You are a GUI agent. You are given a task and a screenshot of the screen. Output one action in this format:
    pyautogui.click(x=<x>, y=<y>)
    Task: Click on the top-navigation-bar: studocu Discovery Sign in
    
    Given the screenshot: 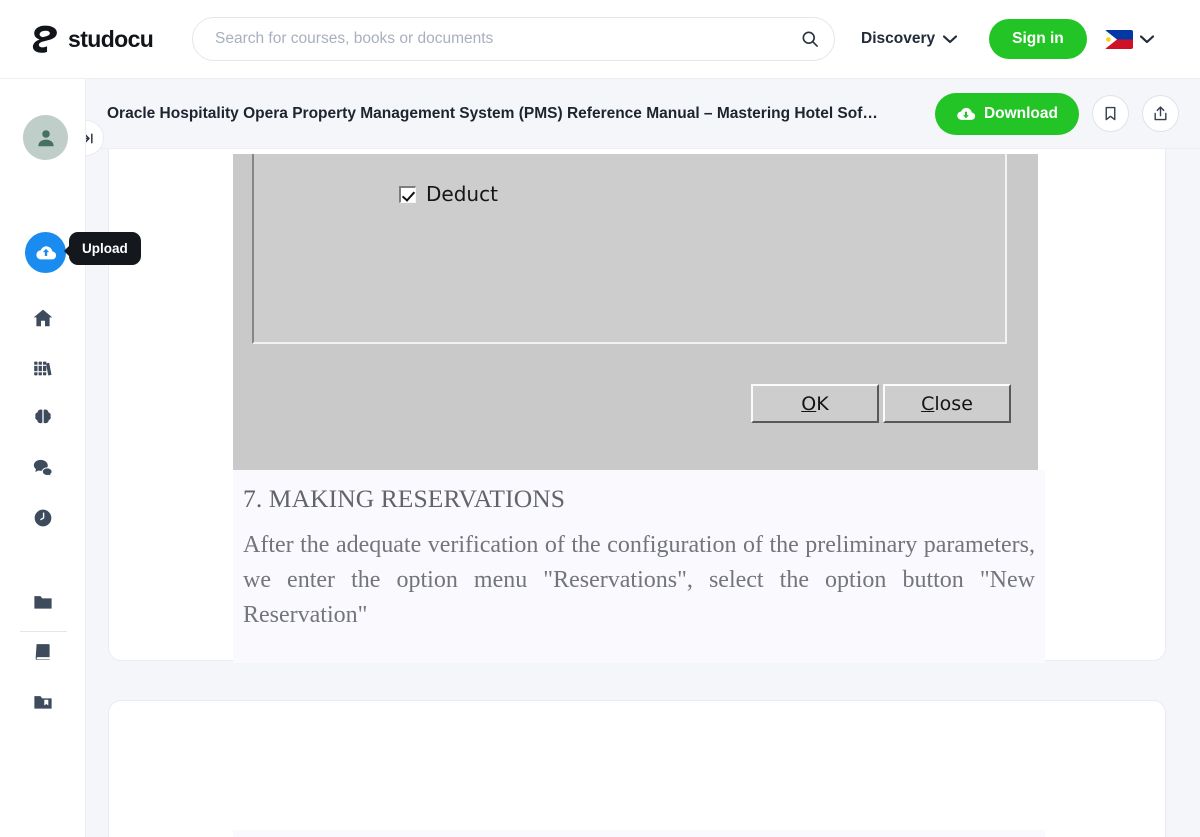 What is the action you would take?
    pyautogui.click(x=600, y=39)
    